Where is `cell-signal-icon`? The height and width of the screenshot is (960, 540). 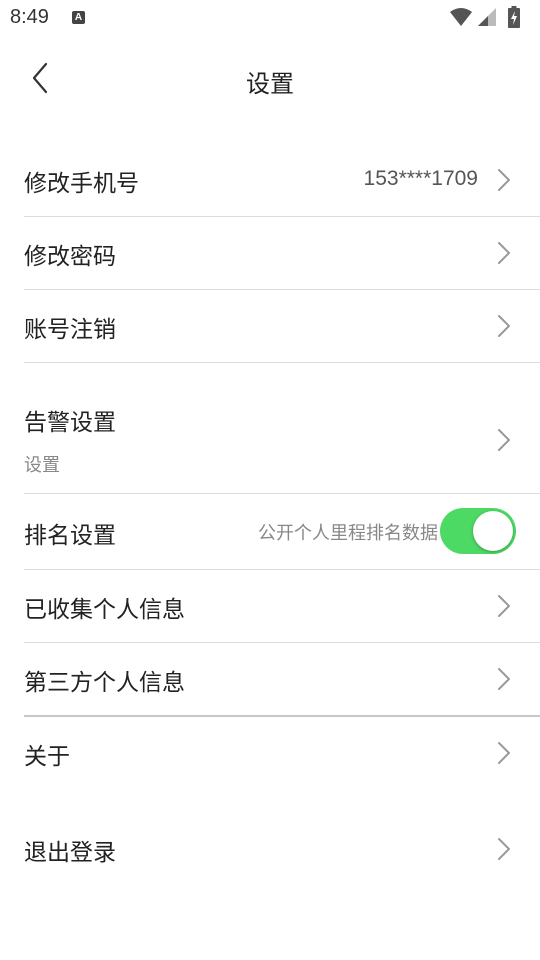
cell-signal-icon is located at coordinates (487, 17).